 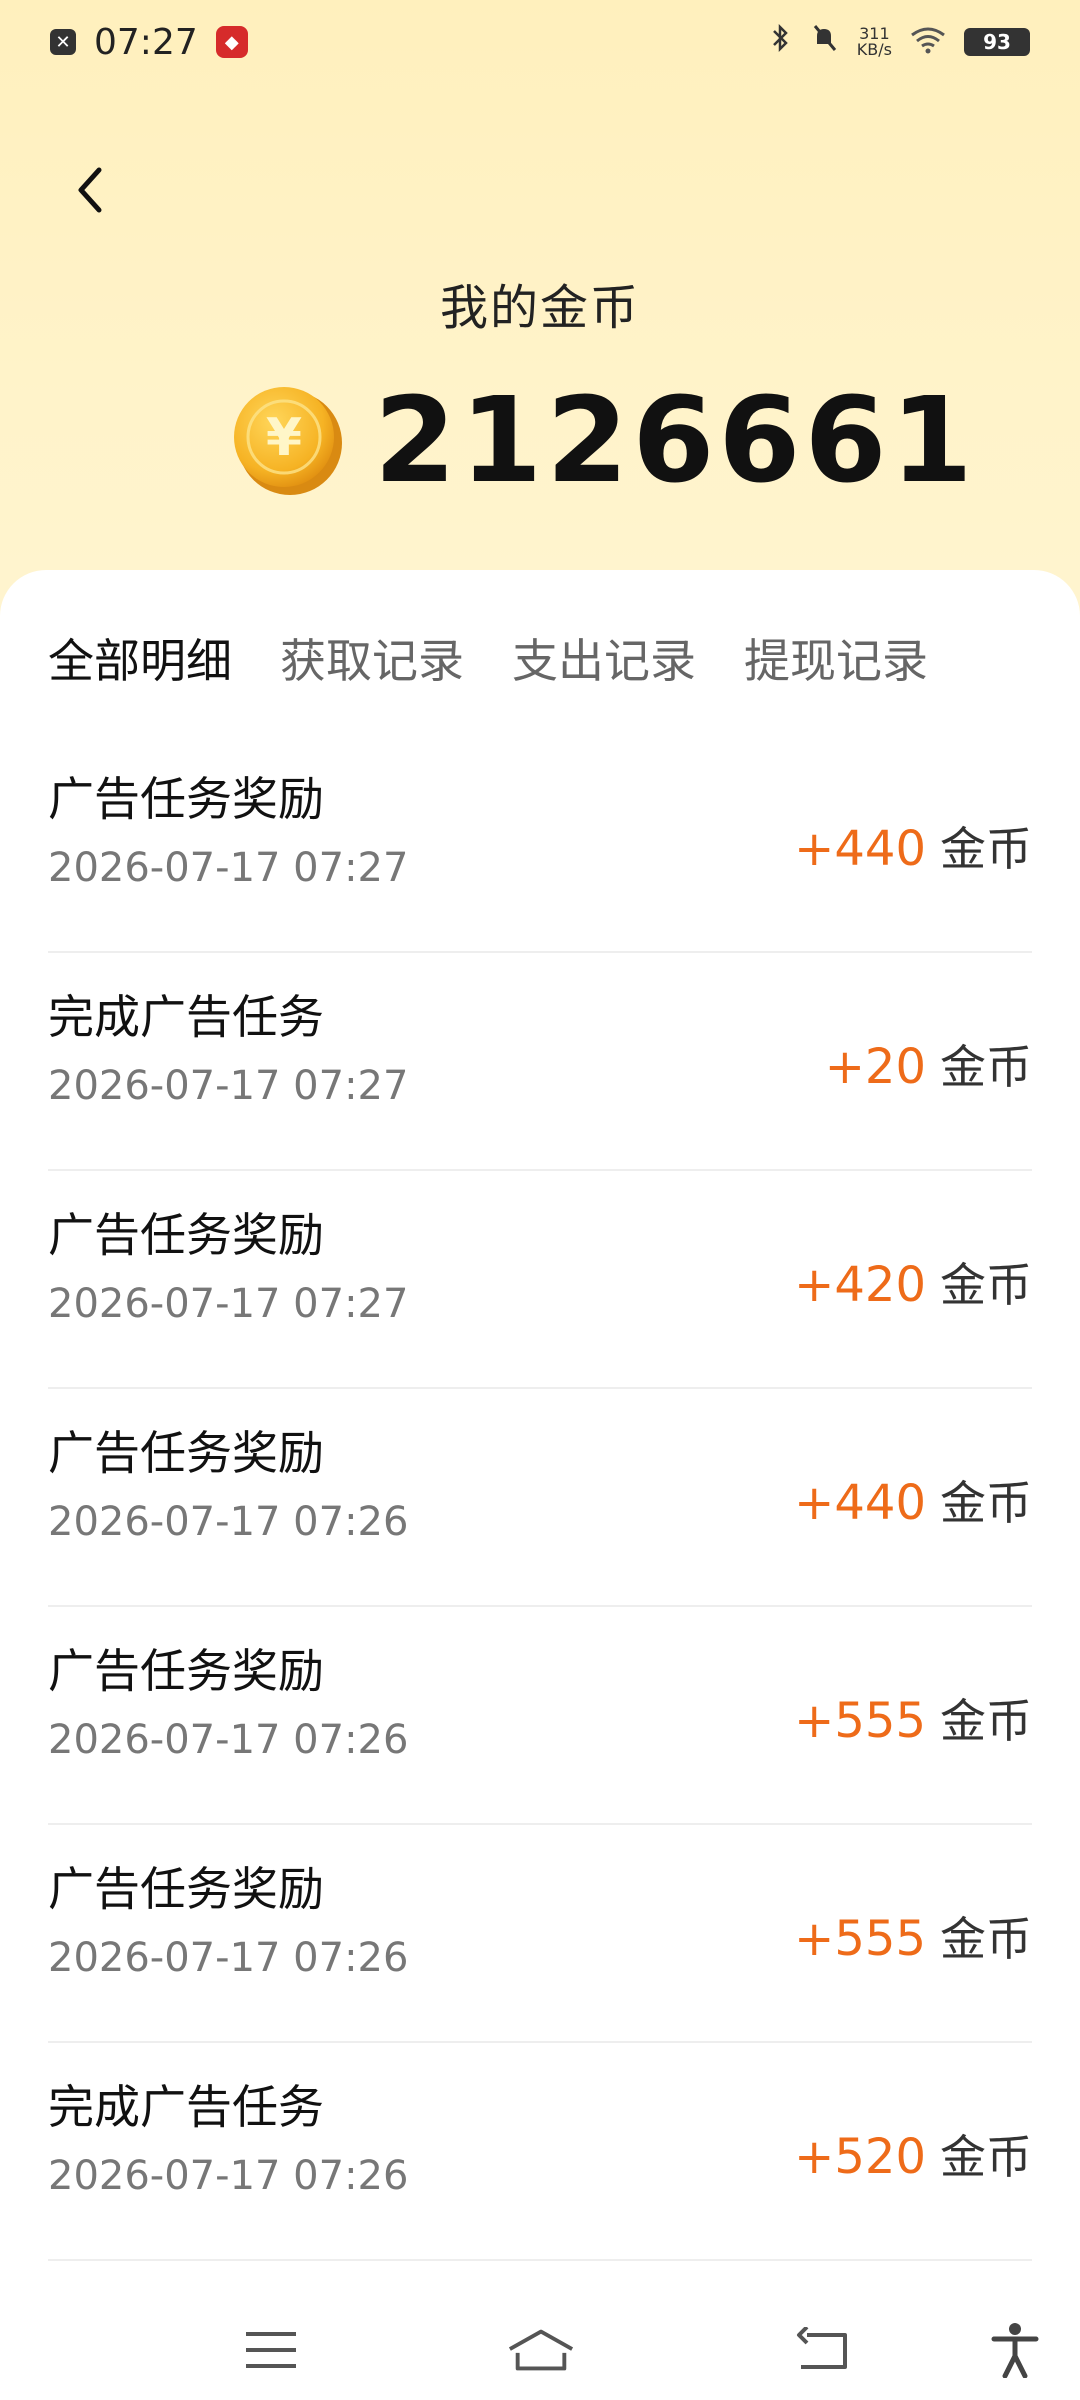 I want to click on home-icon, so click(x=541, y=2350).